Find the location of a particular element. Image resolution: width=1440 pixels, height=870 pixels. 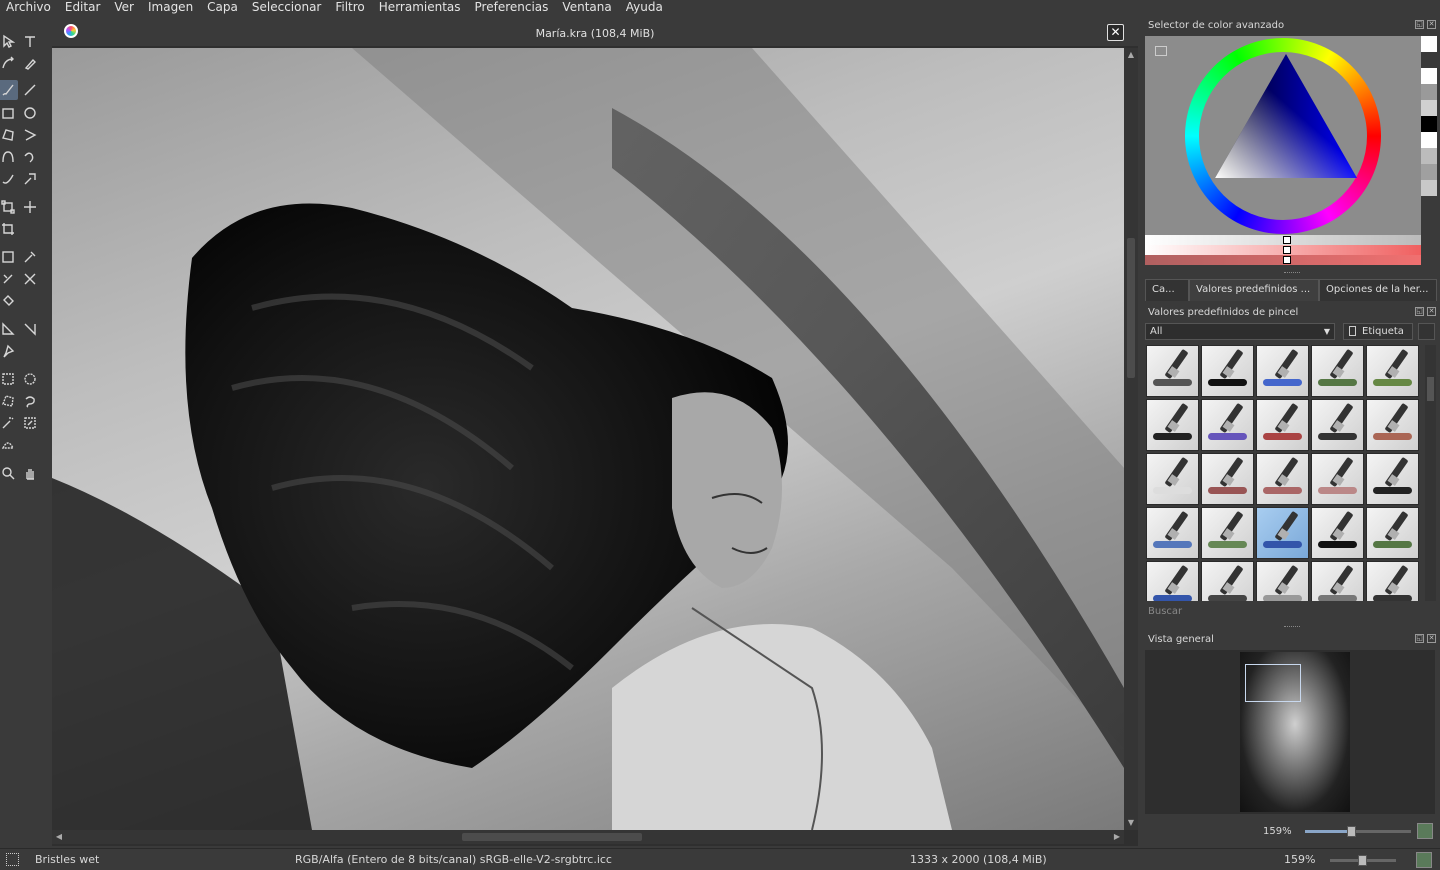

ellipse-tool is located at coordinates (30, 113).